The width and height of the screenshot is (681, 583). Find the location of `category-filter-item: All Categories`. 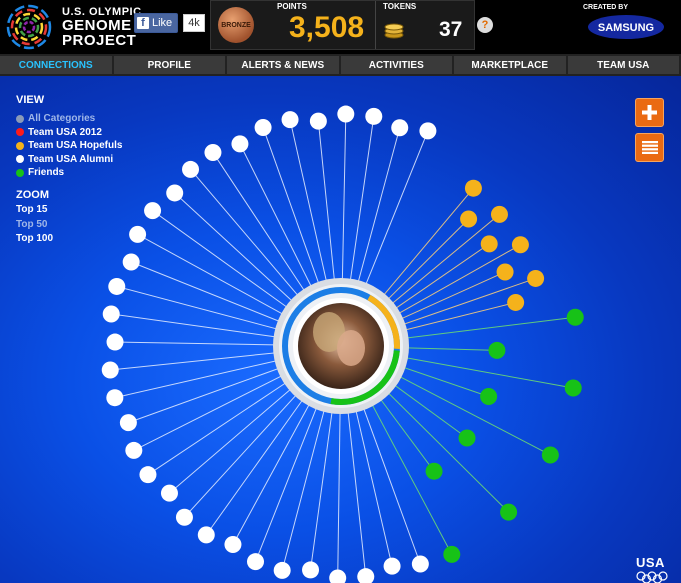

category-filter-item: All Categories is located at coordinates (69, 119).